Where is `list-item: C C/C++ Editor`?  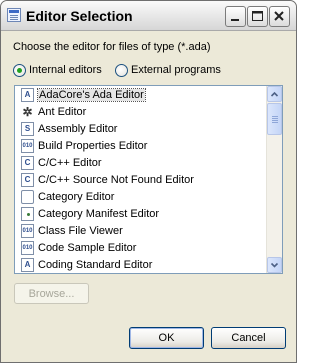 list-item: C C/C++ Editor is located at coordinates (141, 162).